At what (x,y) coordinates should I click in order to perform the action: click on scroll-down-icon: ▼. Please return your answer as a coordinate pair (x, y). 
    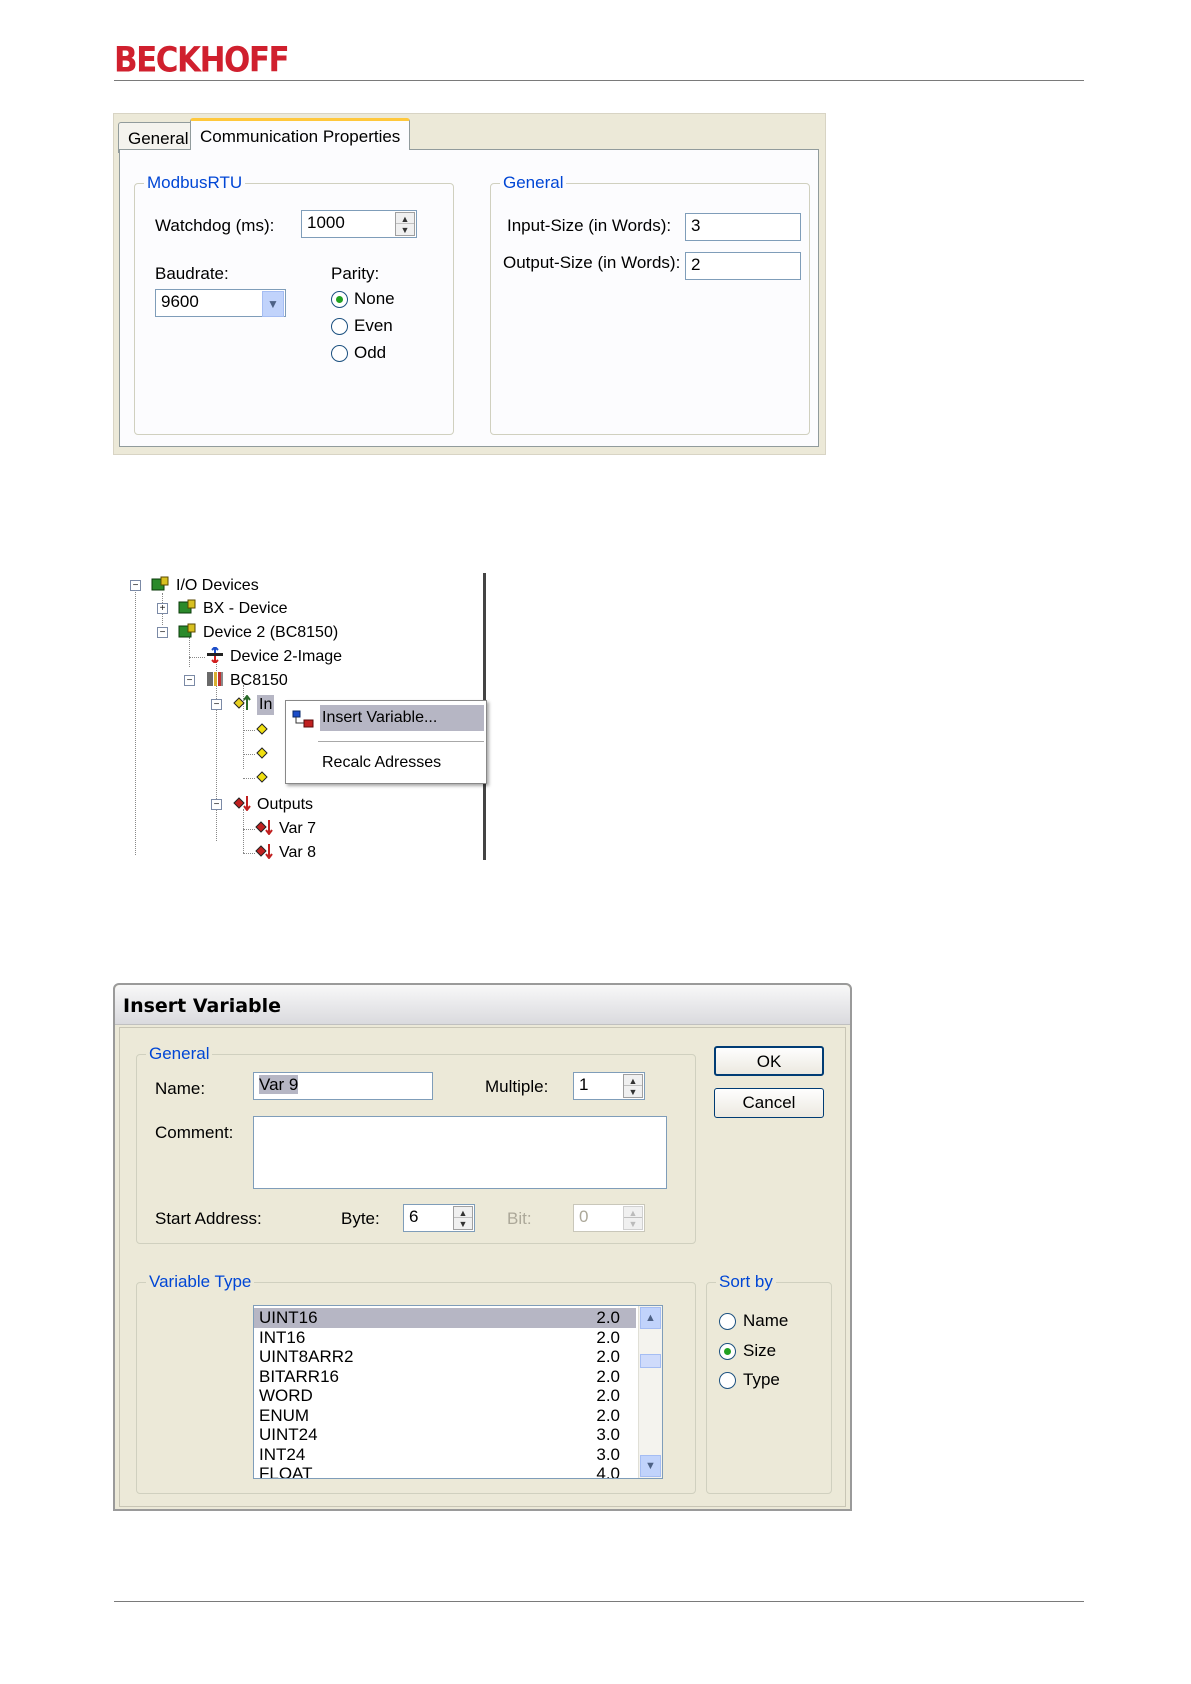
    Looking at the image, I should click on (650, 1466).